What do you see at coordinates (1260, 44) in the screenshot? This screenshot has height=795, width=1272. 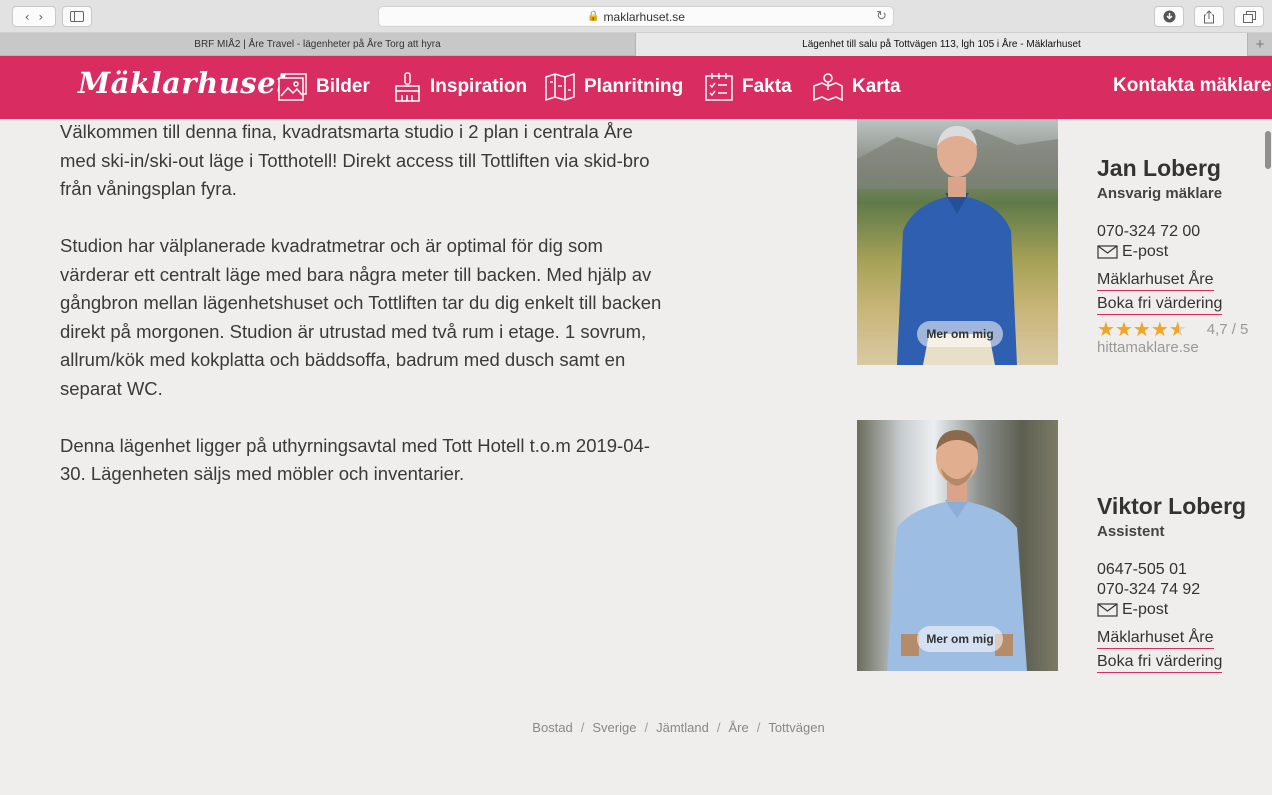 I see `new-tab-button: +` at bounding box center [1260, 44].